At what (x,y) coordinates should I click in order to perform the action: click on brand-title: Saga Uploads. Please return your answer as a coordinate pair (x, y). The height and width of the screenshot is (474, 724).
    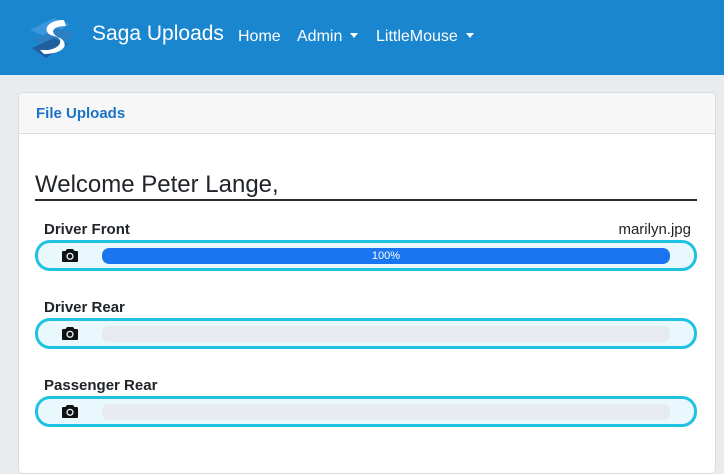
    Looking at the image, I should click on (158, 34).